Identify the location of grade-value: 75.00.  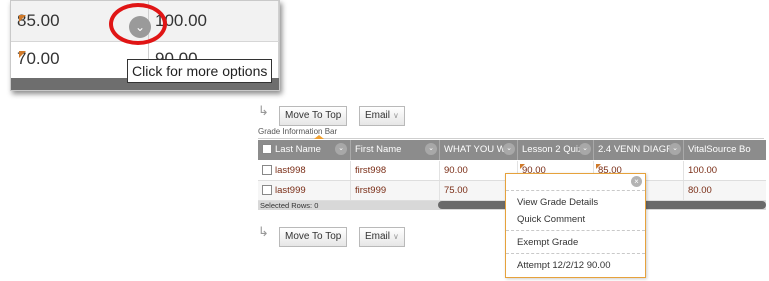
(456, 190).